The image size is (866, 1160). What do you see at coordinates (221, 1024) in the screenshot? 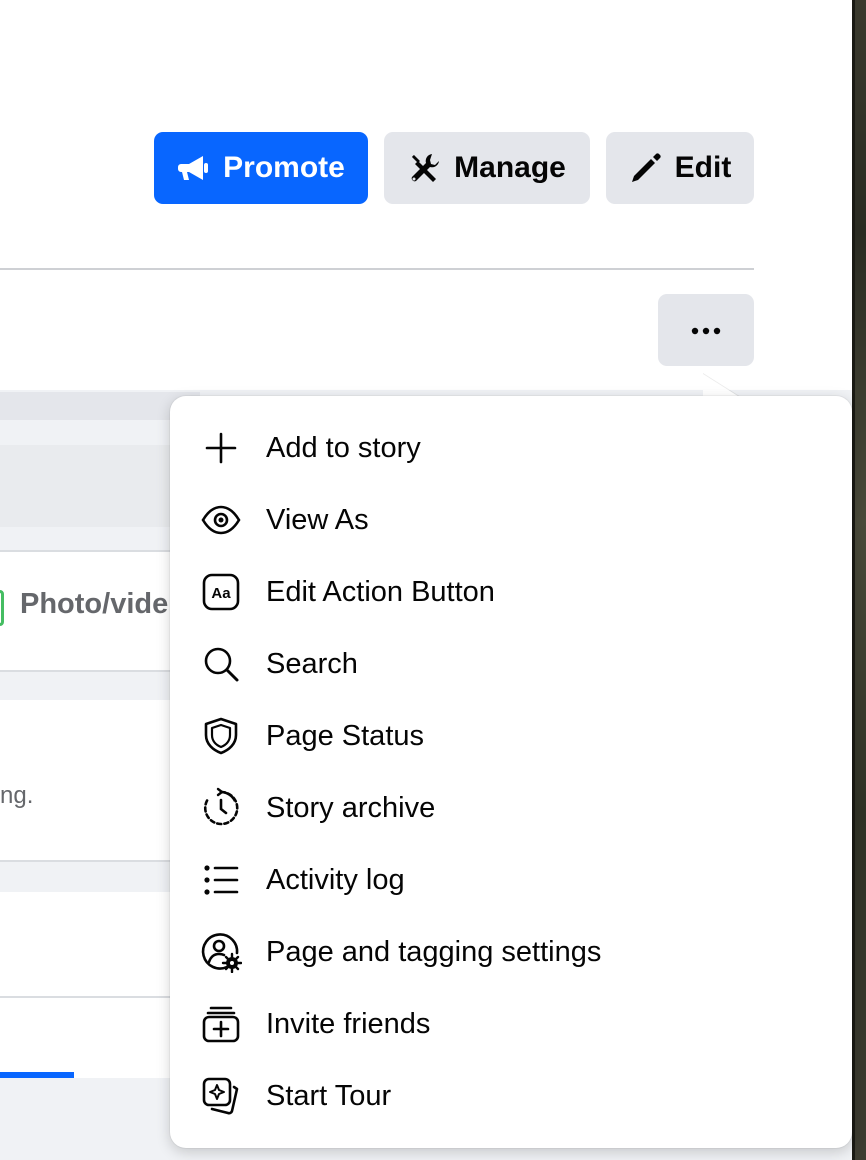
I see `invite-stack-icon` at bounding box center [221, 1024].